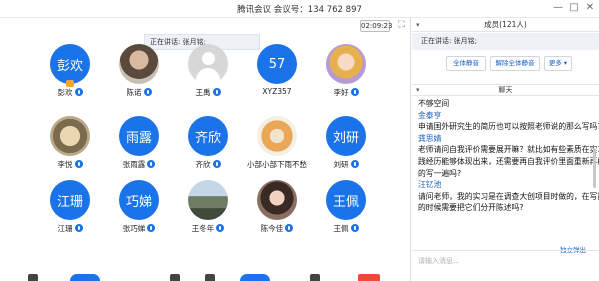  I want to click on participant-tile: 巧娣 张巧娣, so click(139, 209).